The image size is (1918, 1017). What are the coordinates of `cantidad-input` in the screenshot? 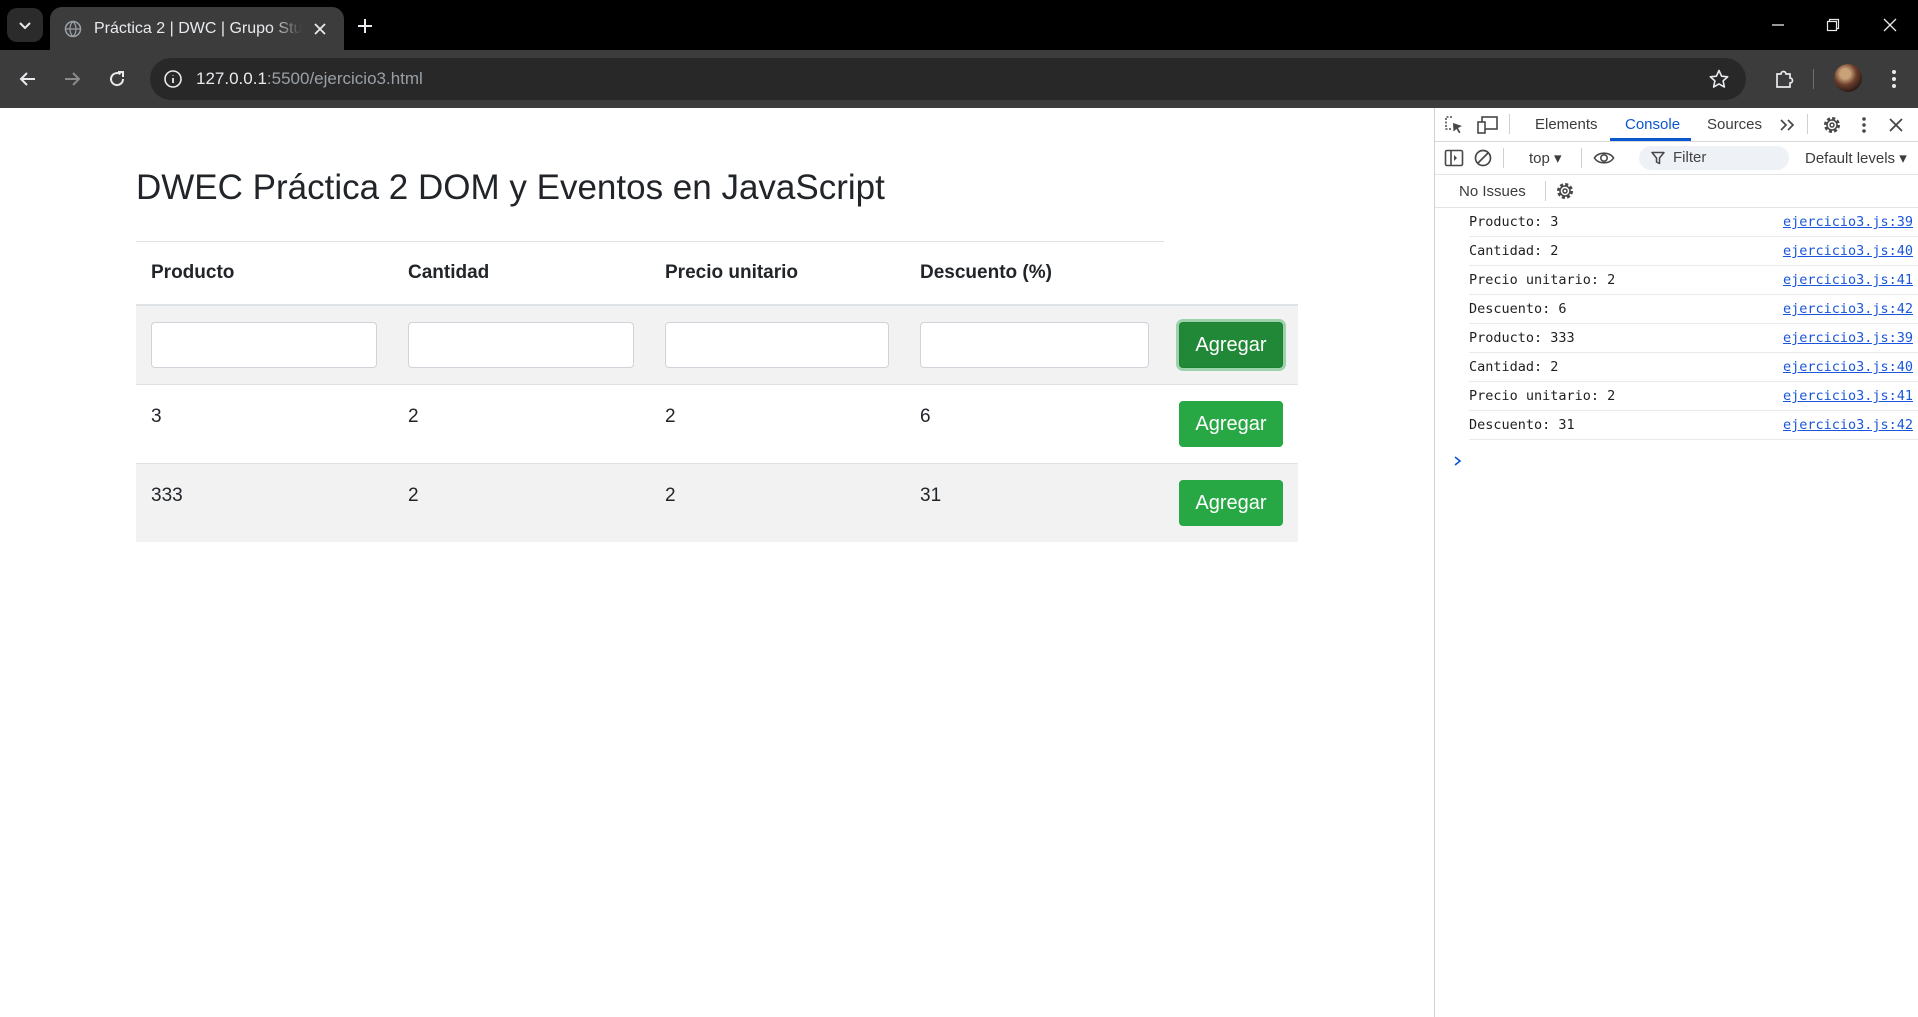 It's located at (521, 345).